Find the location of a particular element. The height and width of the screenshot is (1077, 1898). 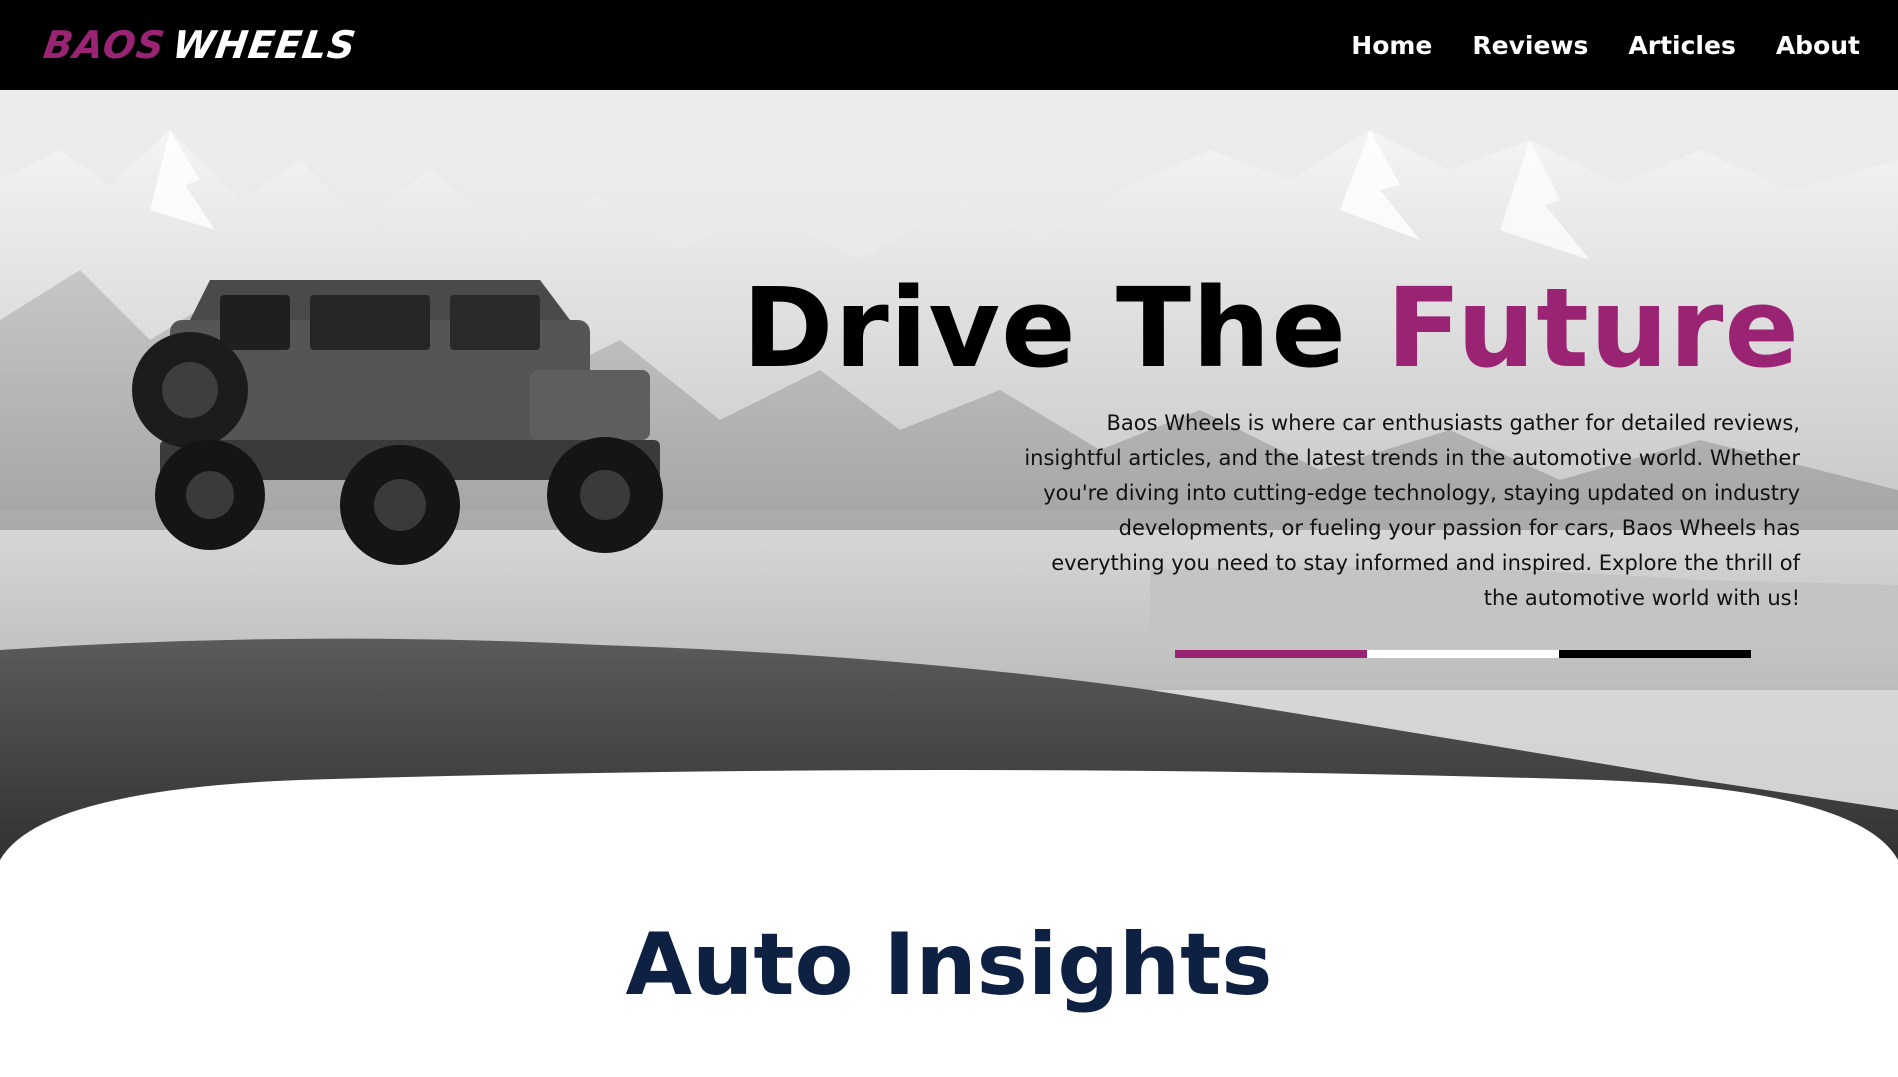

hero-title-accent: Future is located at coordinates (1593, 328).